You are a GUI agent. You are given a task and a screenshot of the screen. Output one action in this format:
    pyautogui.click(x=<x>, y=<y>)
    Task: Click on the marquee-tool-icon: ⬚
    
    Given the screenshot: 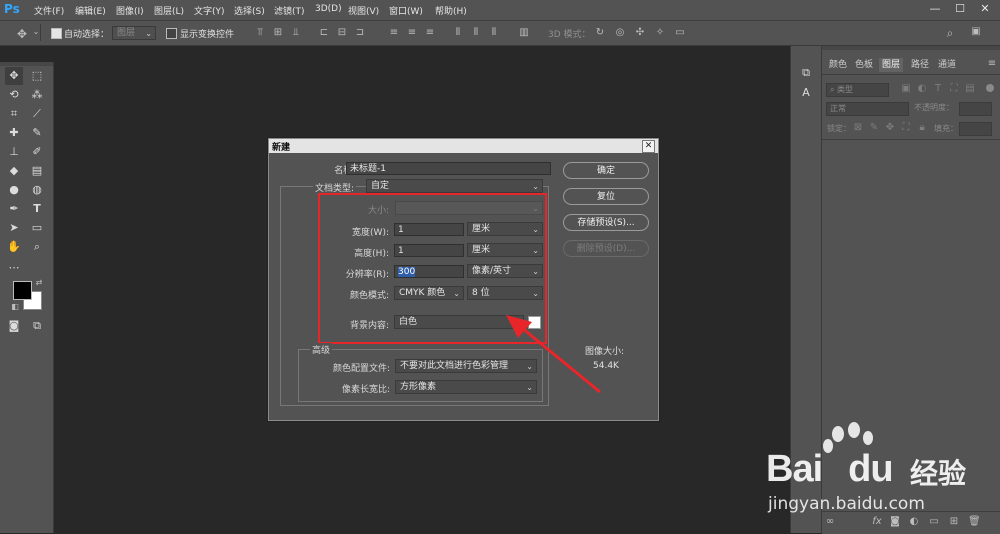 What is the action you would take?
    pyautogui.click(x=37, y=76)
    